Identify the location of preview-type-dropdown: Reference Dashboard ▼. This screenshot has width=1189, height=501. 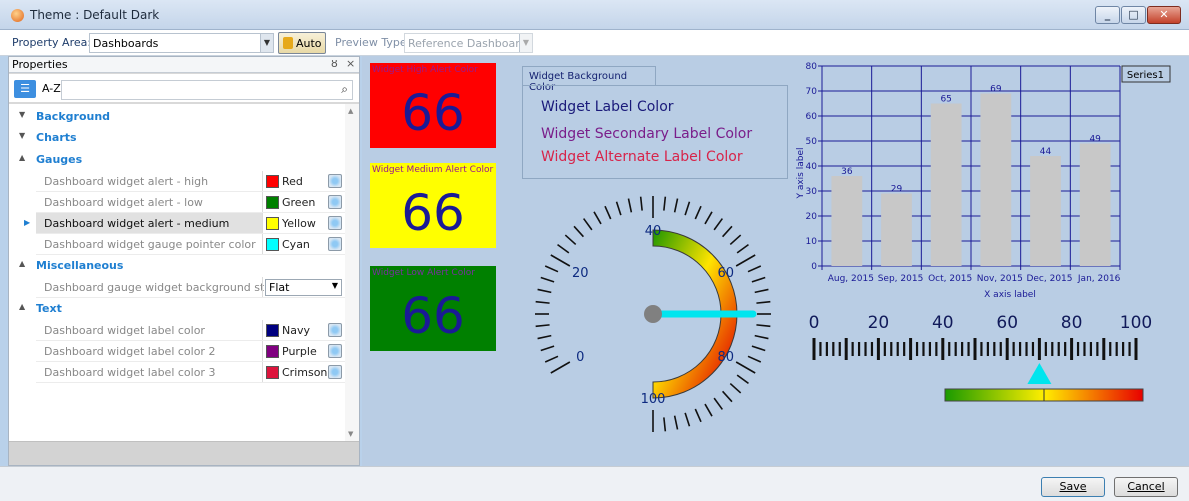
(468, 43).